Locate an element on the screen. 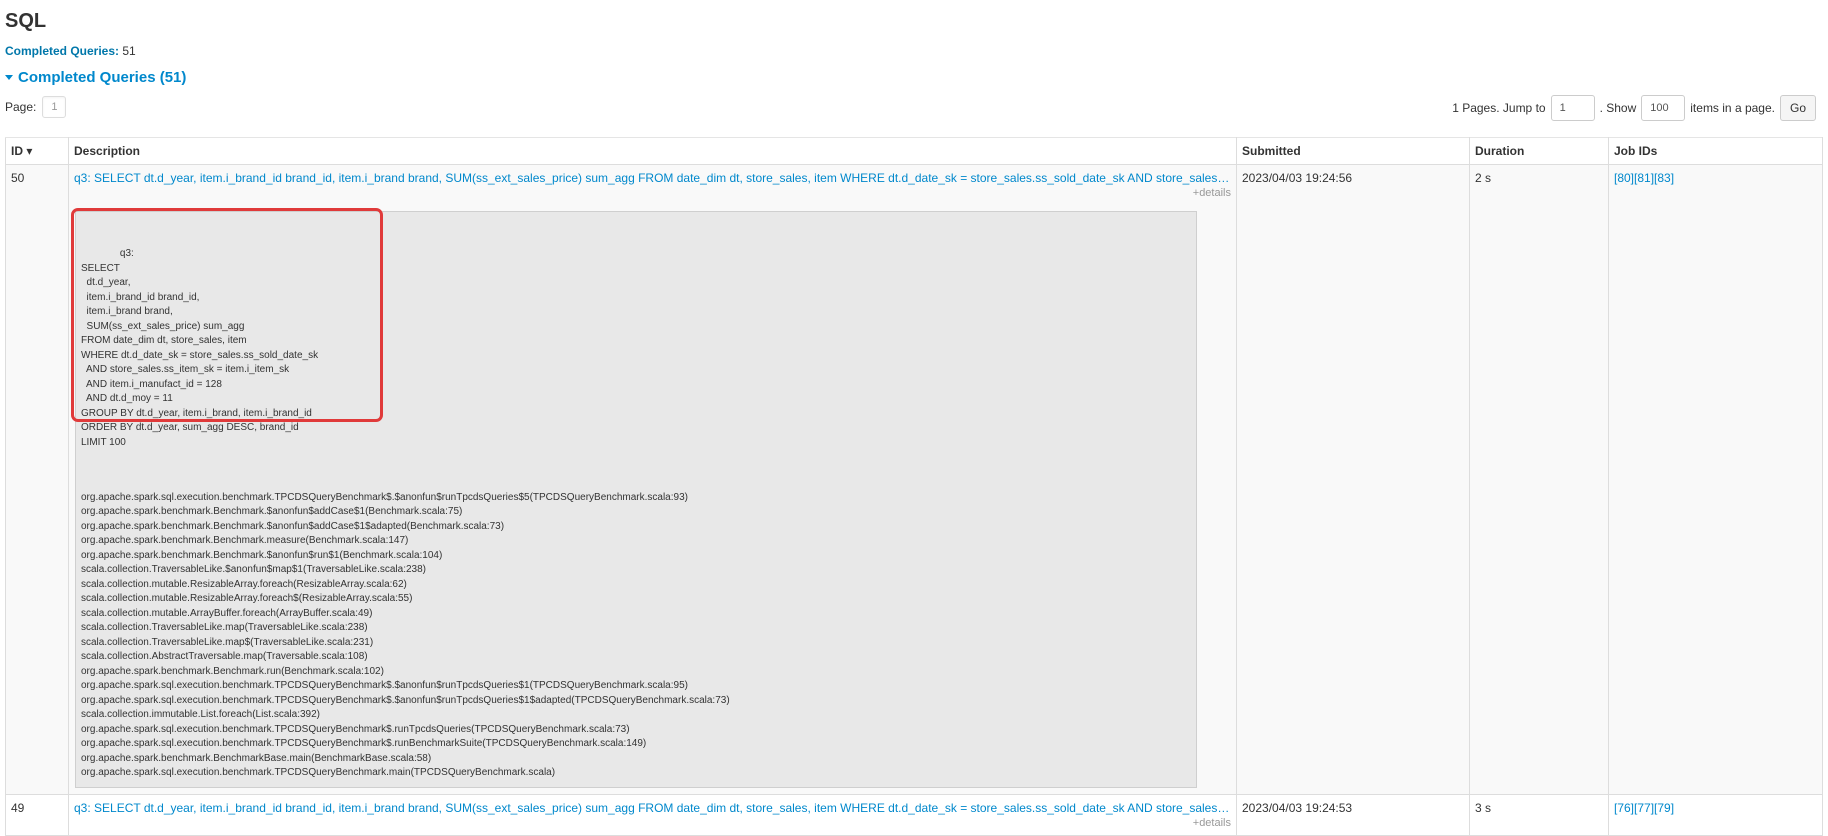  row-job-ids: [76][77][79] is located at coordinates (1715, 814).